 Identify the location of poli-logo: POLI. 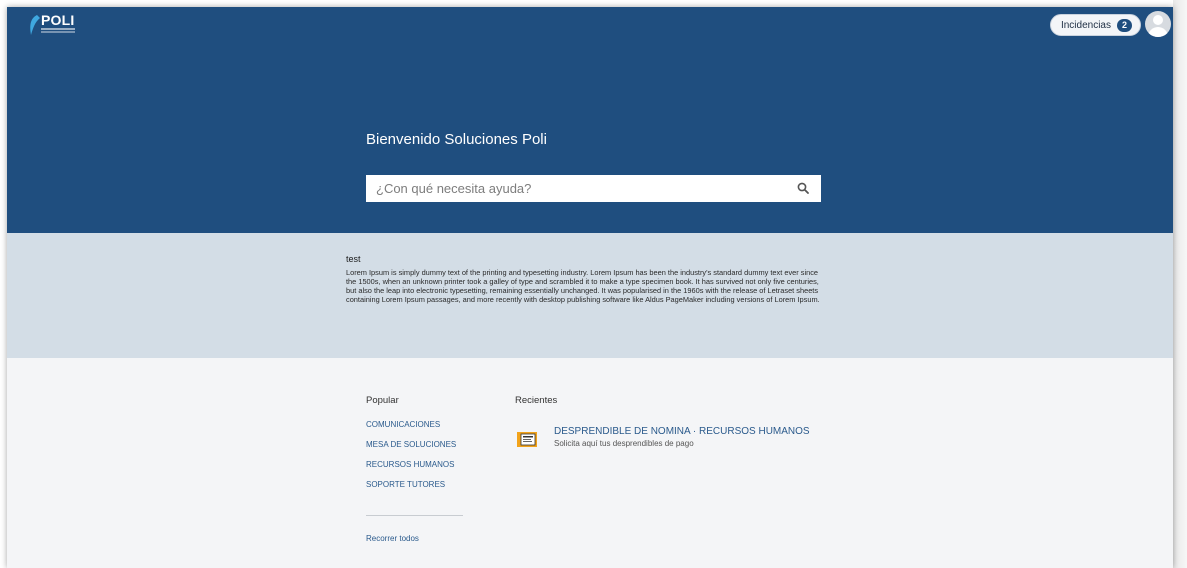
(57, 25).